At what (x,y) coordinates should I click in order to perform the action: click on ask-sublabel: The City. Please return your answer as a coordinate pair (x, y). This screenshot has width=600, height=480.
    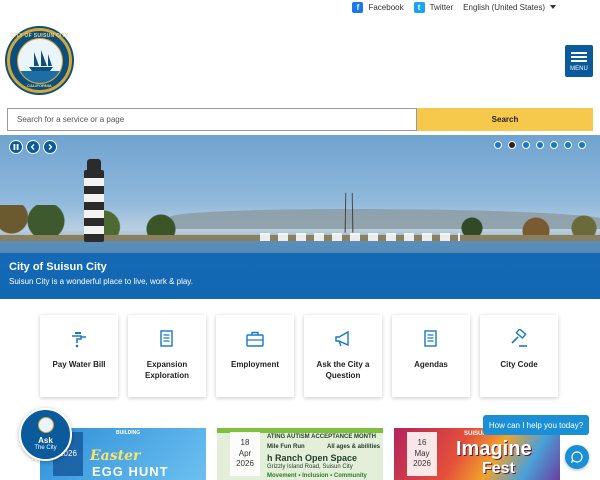
    Looking at the image, I should click on (45, 448).